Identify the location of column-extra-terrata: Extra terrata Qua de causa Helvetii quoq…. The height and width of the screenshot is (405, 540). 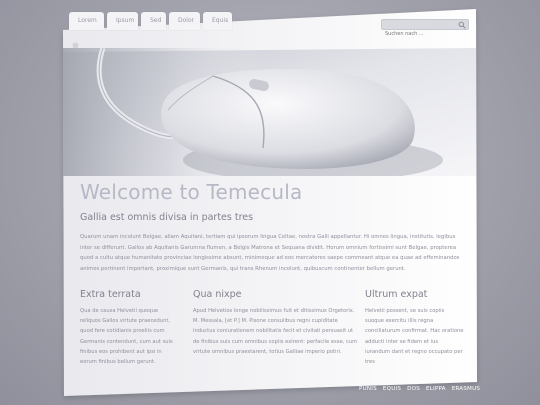
(128, 328).